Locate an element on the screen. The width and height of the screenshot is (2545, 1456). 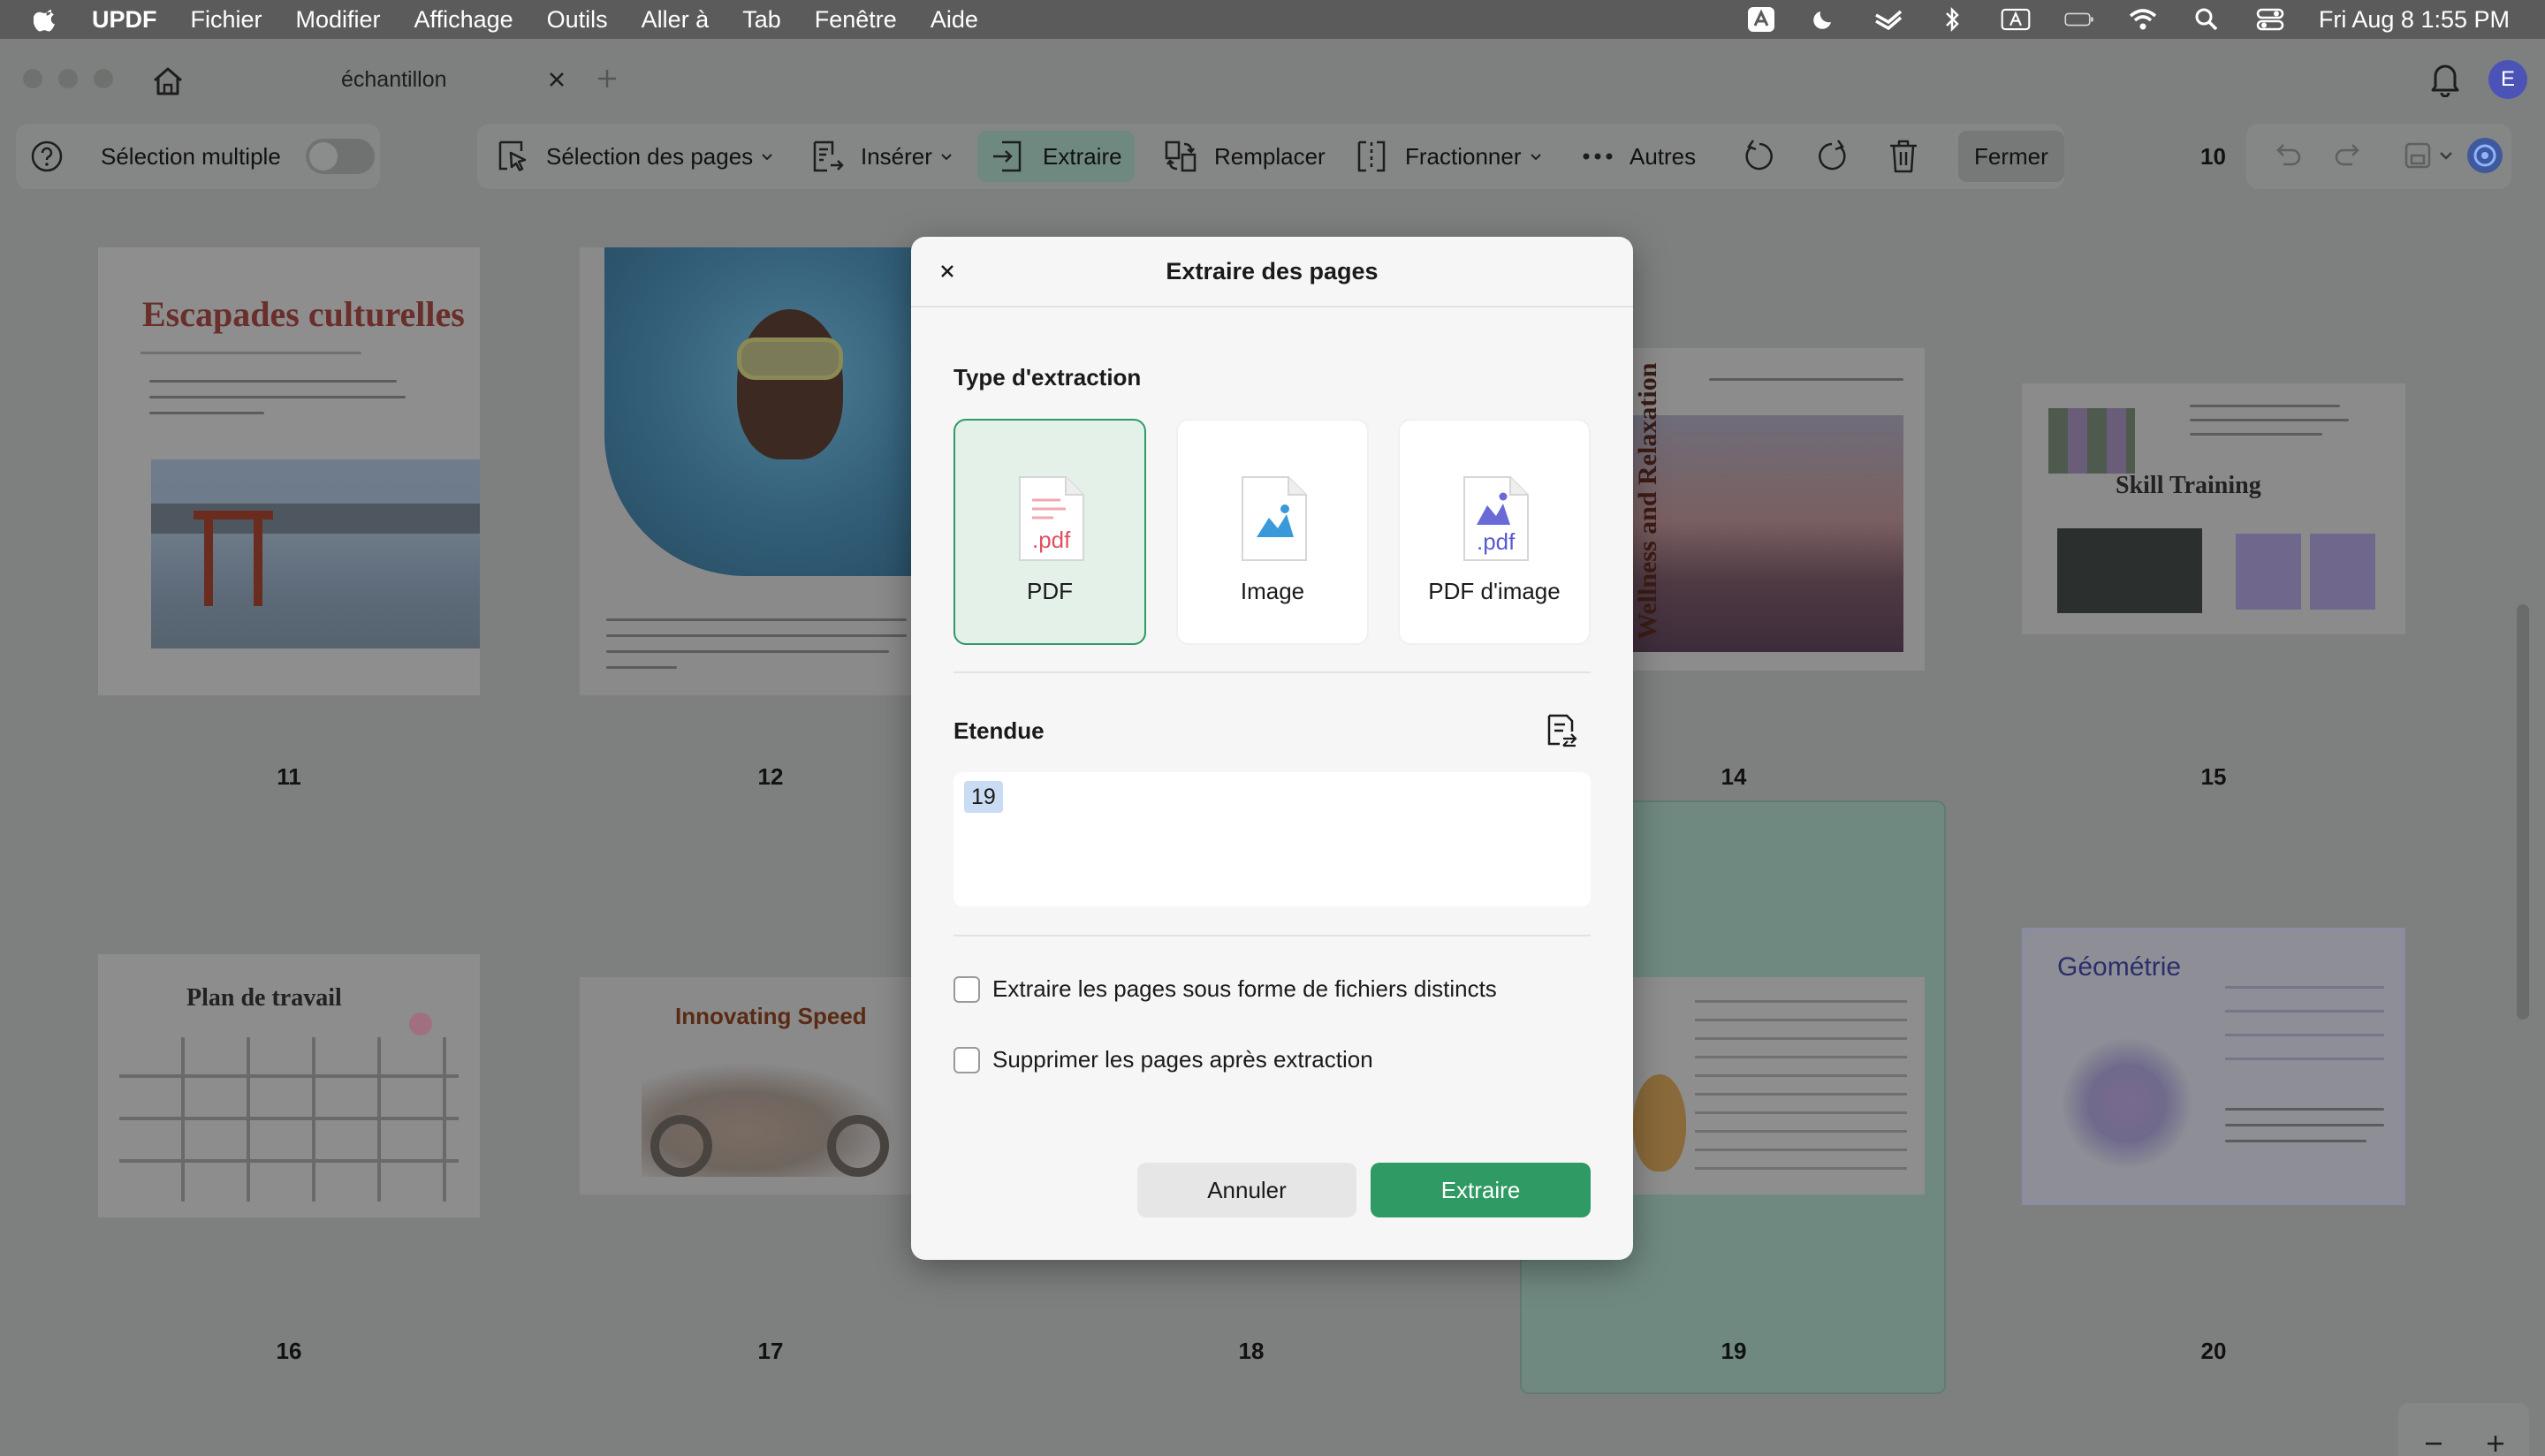
input-source-icon is located at coordinates (2016, 19).